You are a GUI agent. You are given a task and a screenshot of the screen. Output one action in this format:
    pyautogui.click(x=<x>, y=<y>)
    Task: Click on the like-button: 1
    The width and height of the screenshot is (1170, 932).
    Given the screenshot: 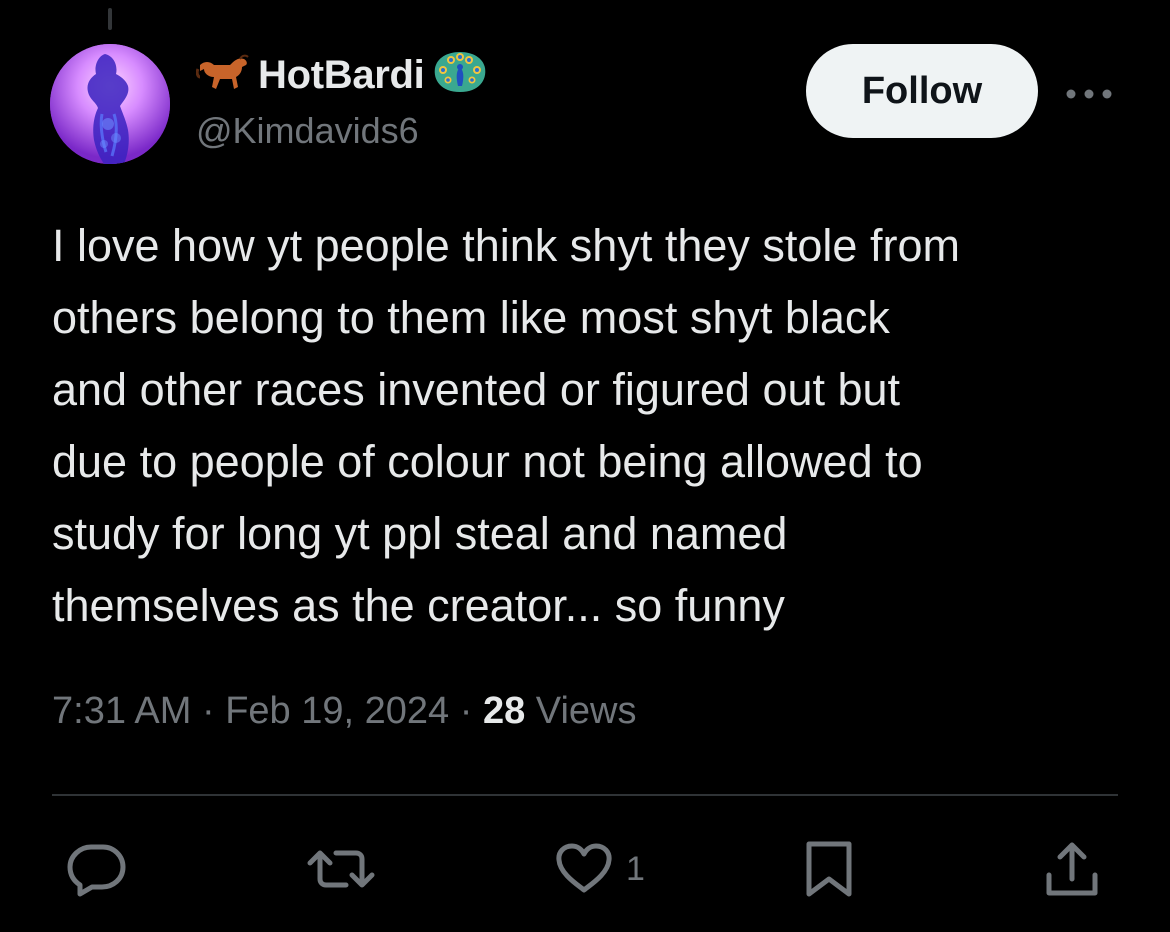 What is the action you would take?
    pyautogui.click(x=599, y=869)
    